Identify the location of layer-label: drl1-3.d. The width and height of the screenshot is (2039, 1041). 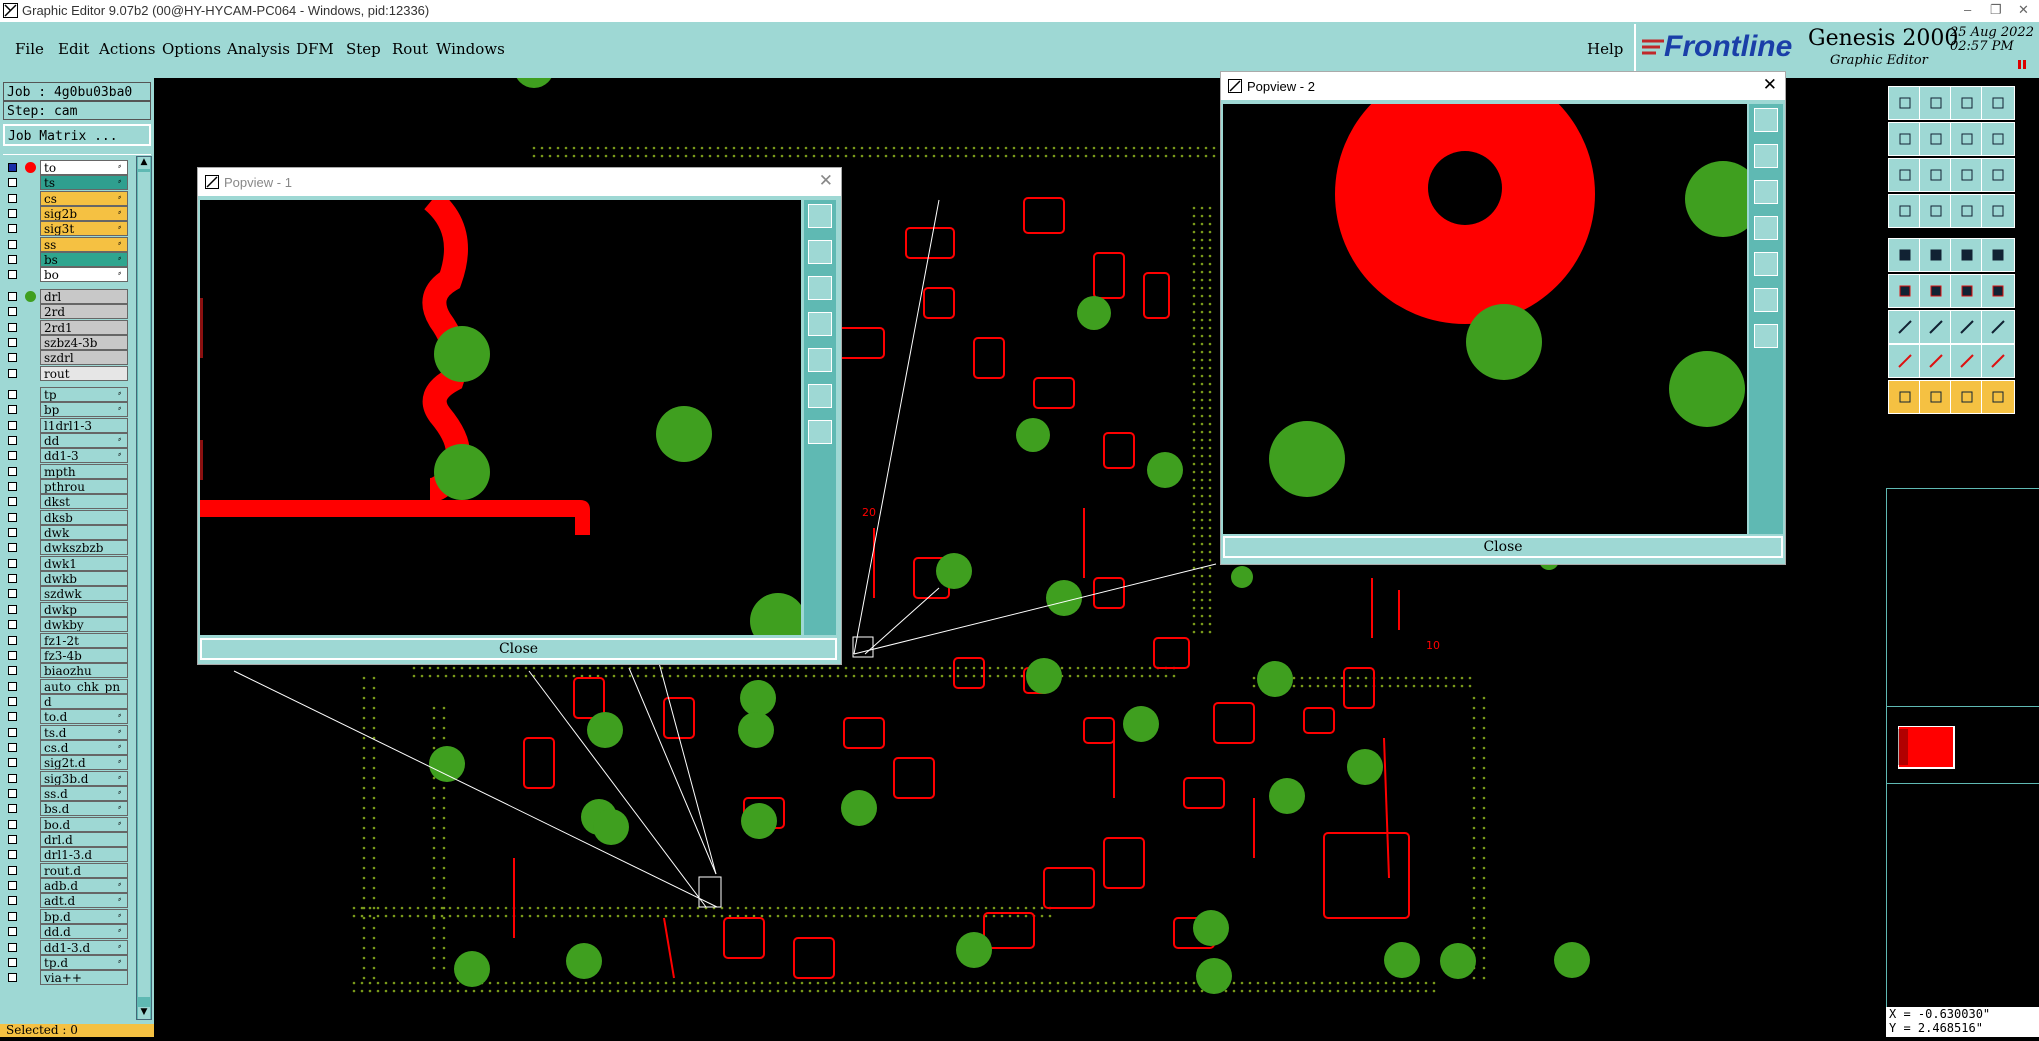
(84, 855).